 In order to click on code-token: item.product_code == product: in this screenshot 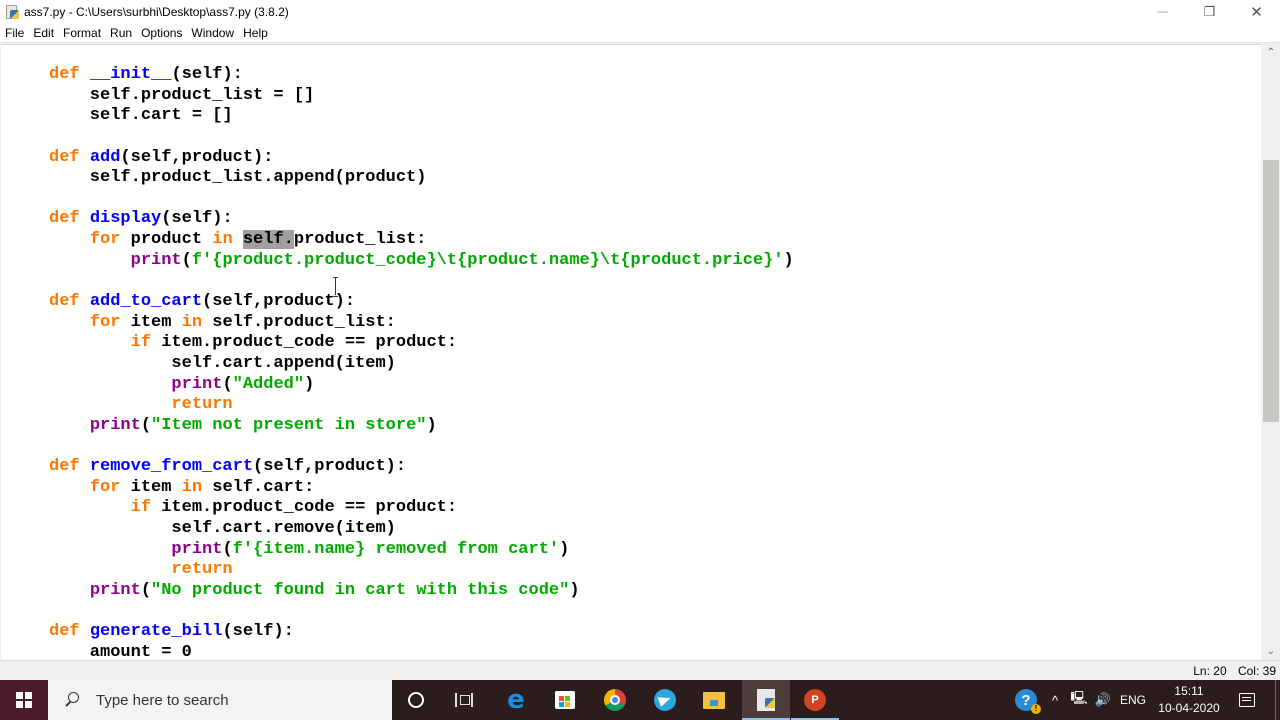, I will do `click(304, 343)`.